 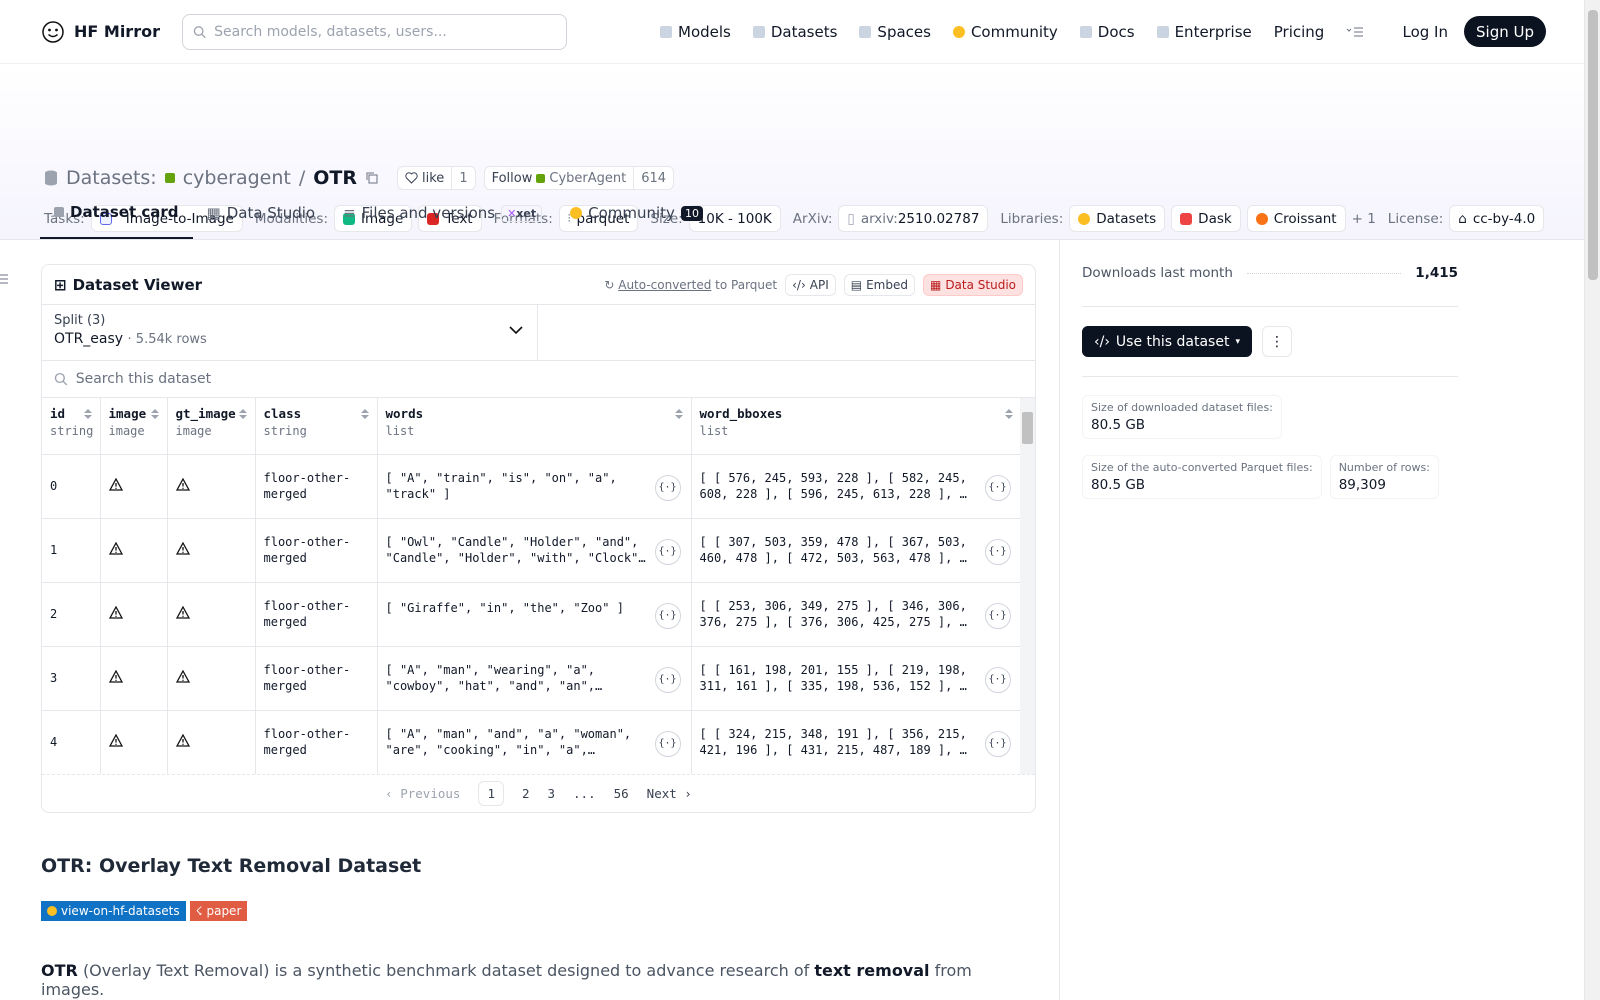 What do you see at coordinates (621, 793) in the screenshot?
I see `page-56-button: 56` at bounding box center [621, 793].